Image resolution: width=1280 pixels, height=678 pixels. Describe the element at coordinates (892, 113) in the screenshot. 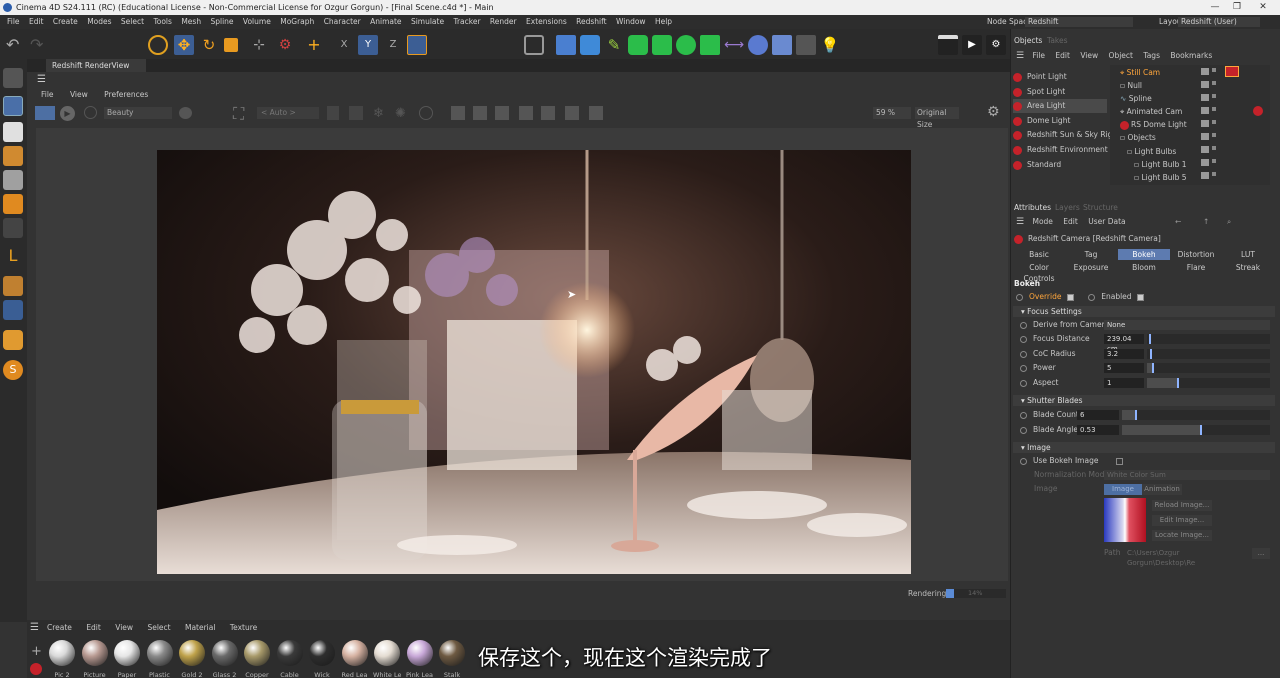

I see `zoom-field: 59 %` at that location.